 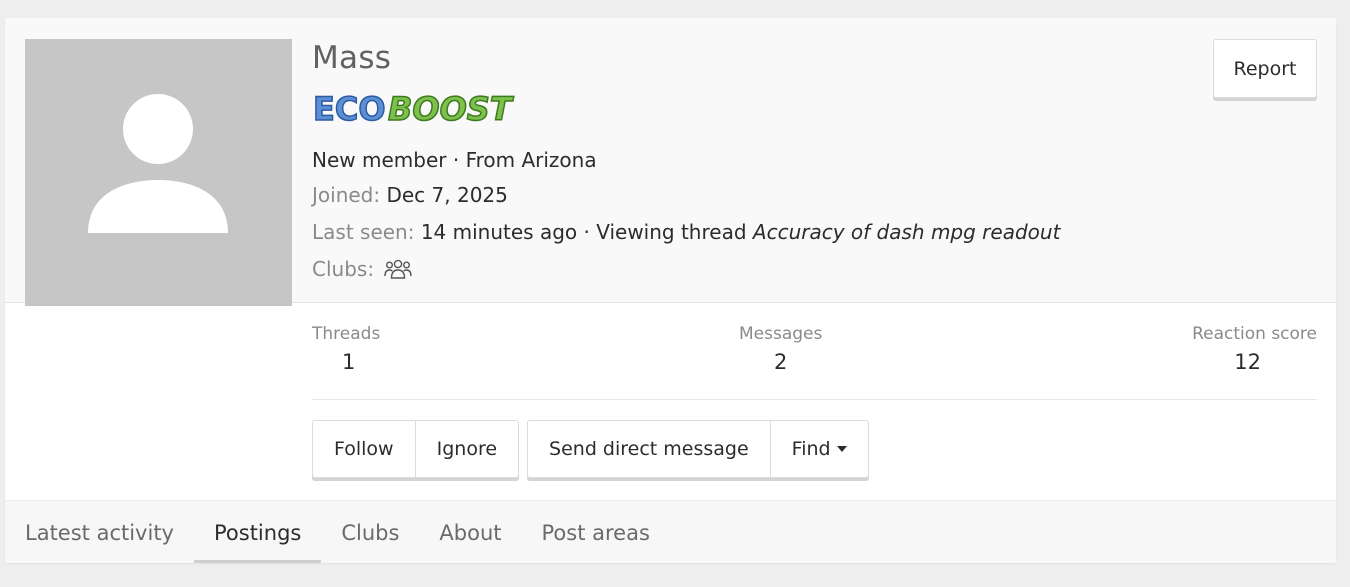 I want to click on ignore-button: Ignore, so click(x=467, y=449).